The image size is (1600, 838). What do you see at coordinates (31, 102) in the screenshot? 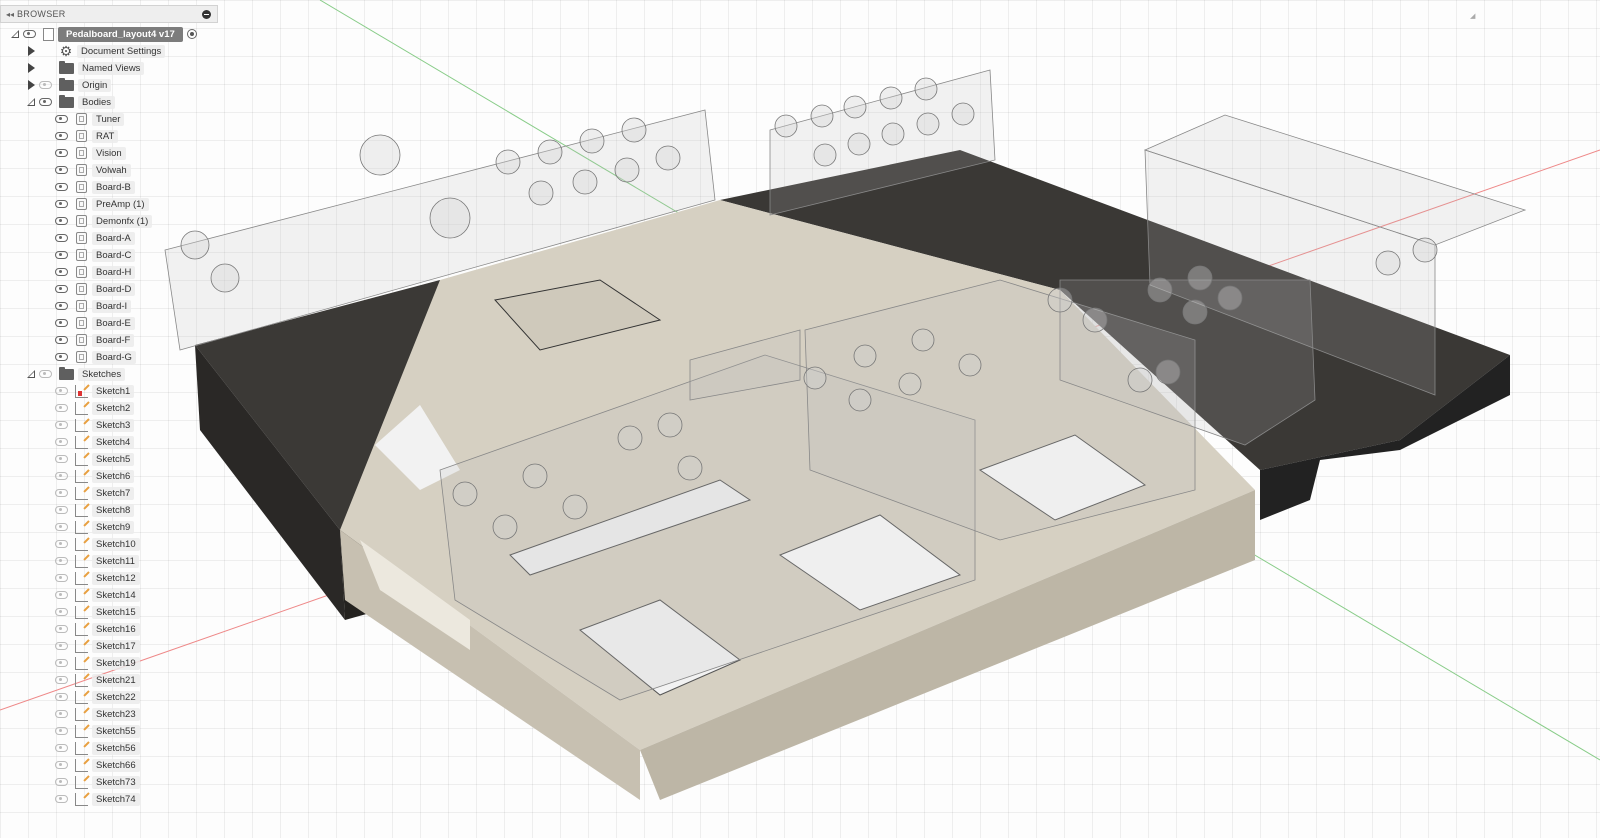
I see `collapse-bodies-icon` at bounding box center [31, 102].